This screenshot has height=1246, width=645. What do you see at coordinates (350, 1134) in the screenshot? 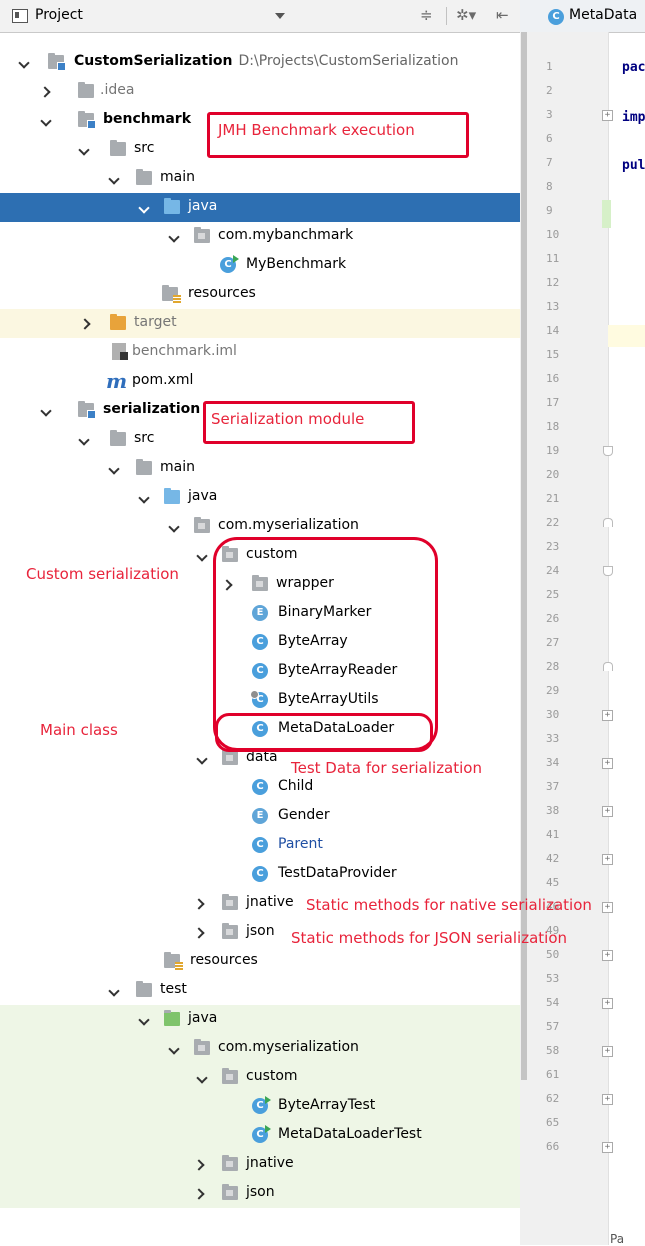
I see `tree-item-label: MetaDataLoaderTest` at bounding box center [350, 1134].